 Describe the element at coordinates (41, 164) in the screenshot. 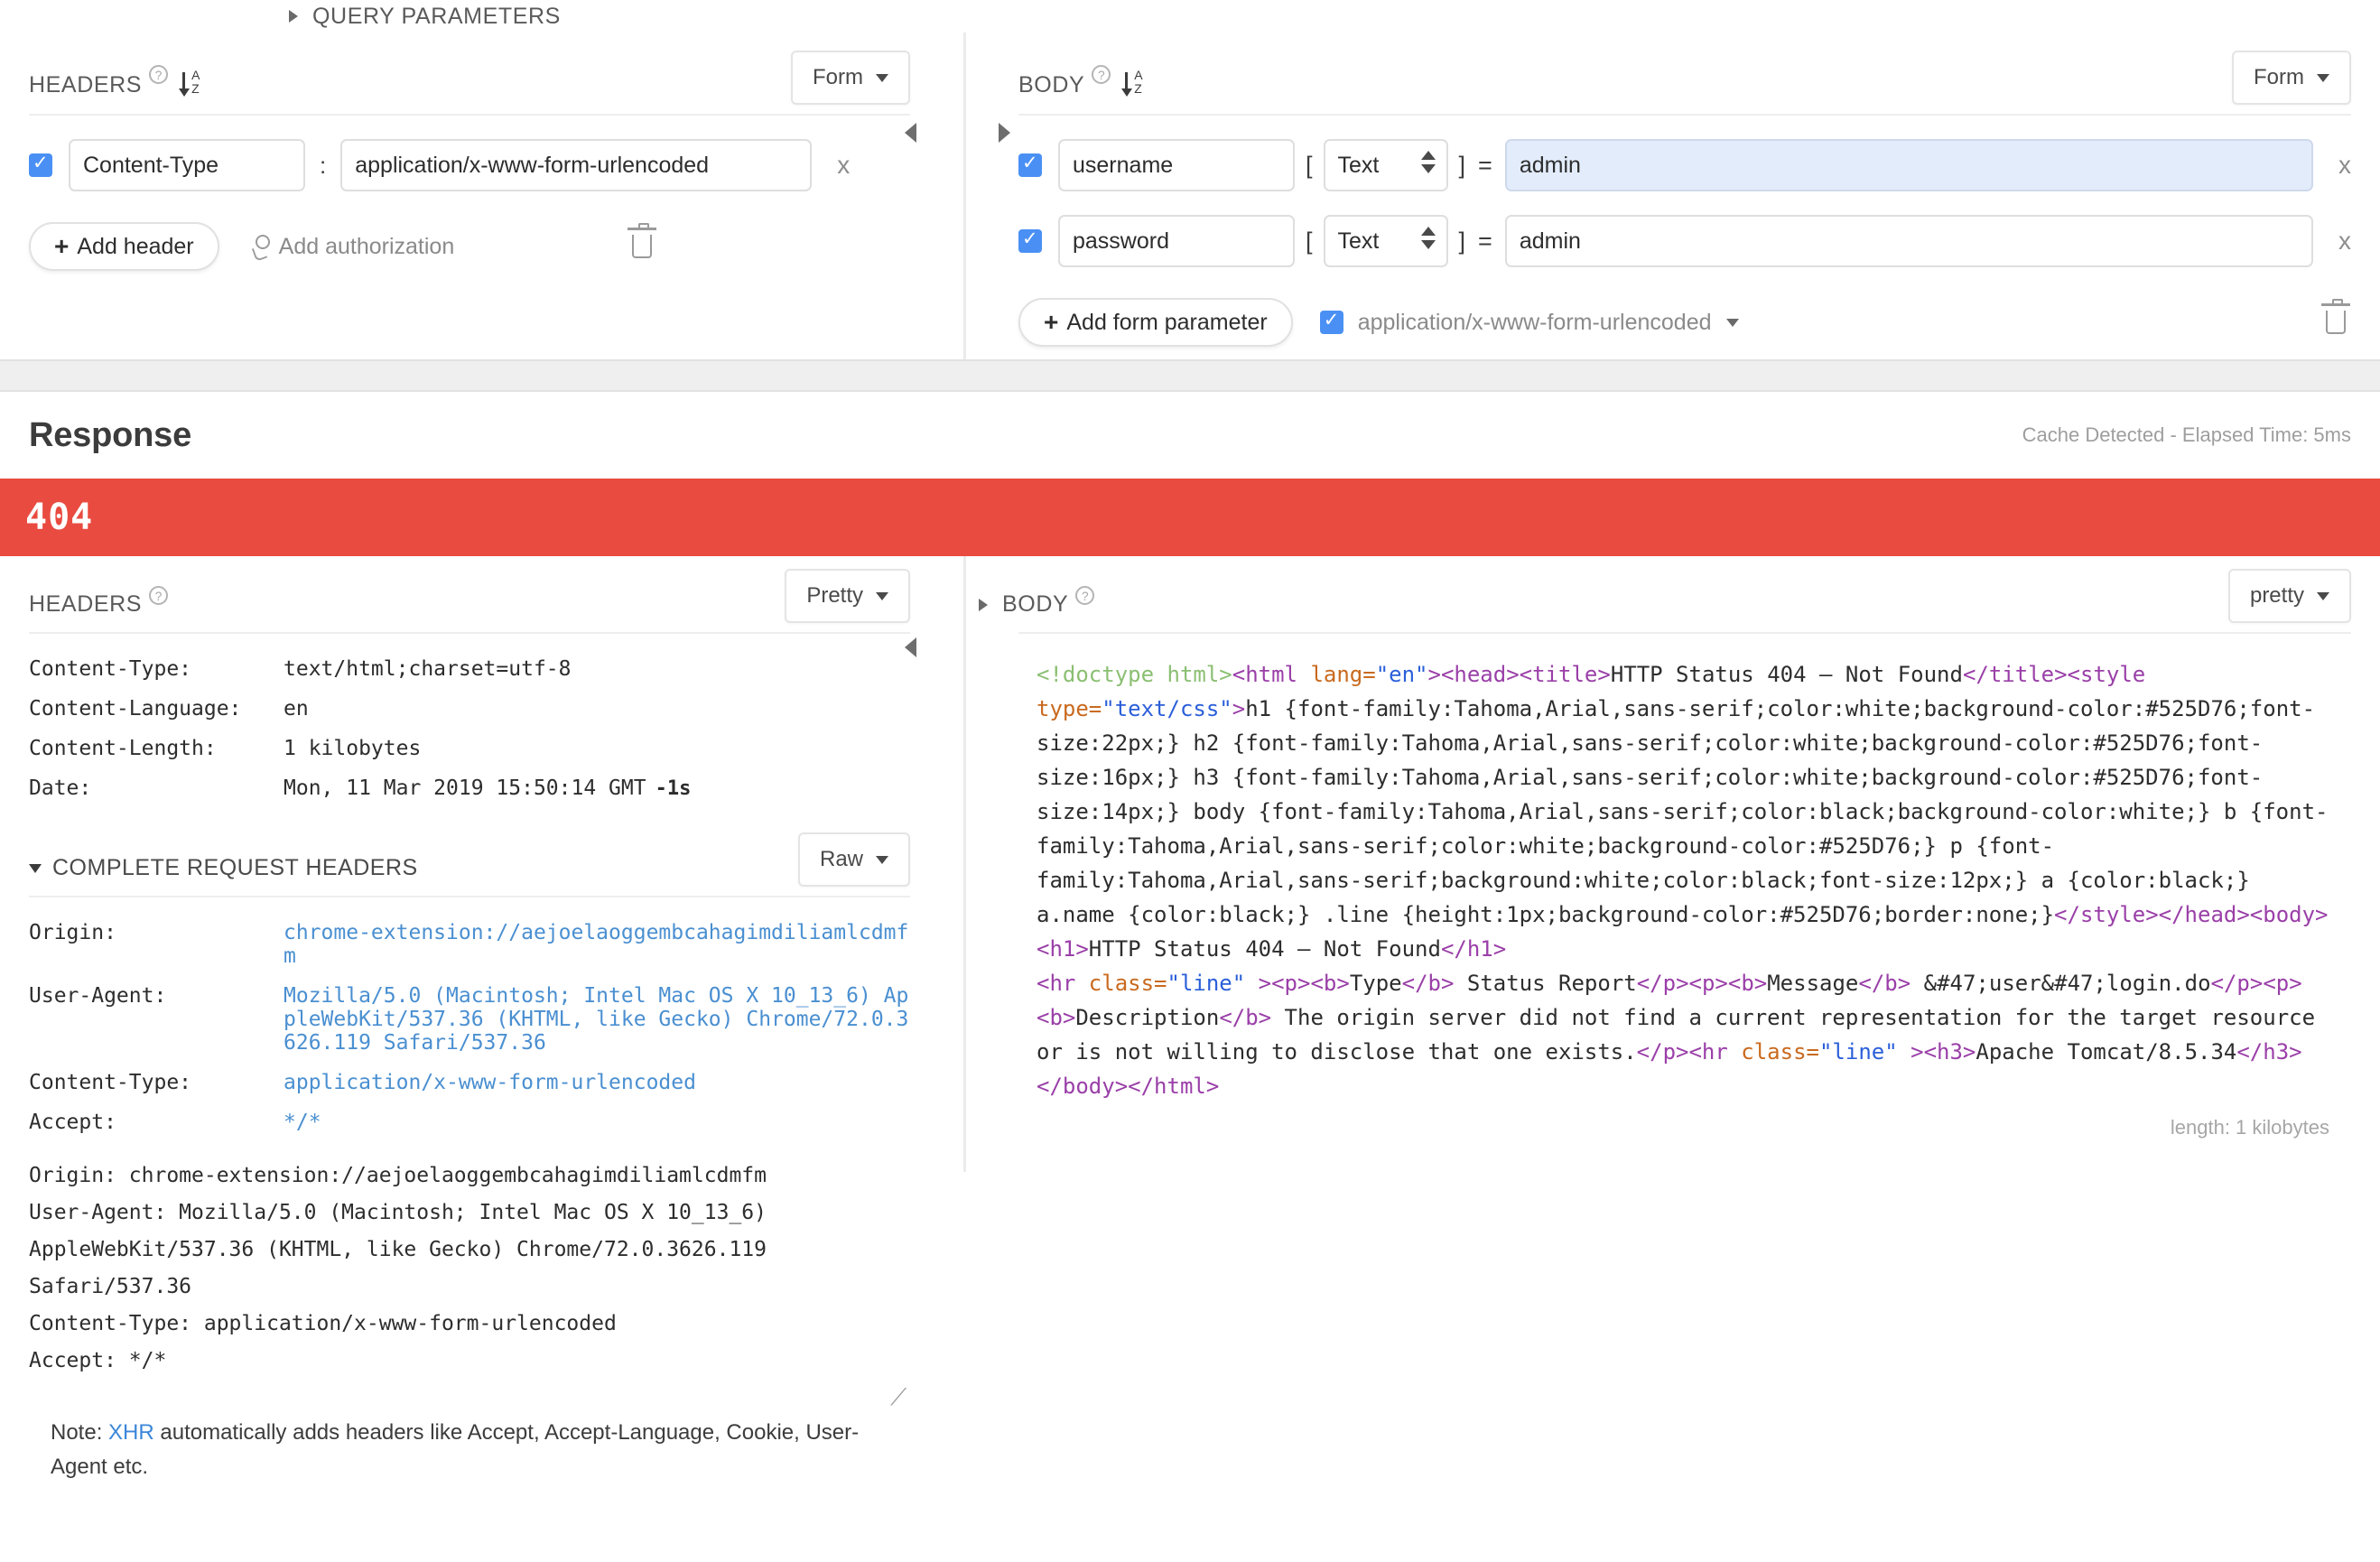

I see `request-header-enabled-checkbox` at that location.